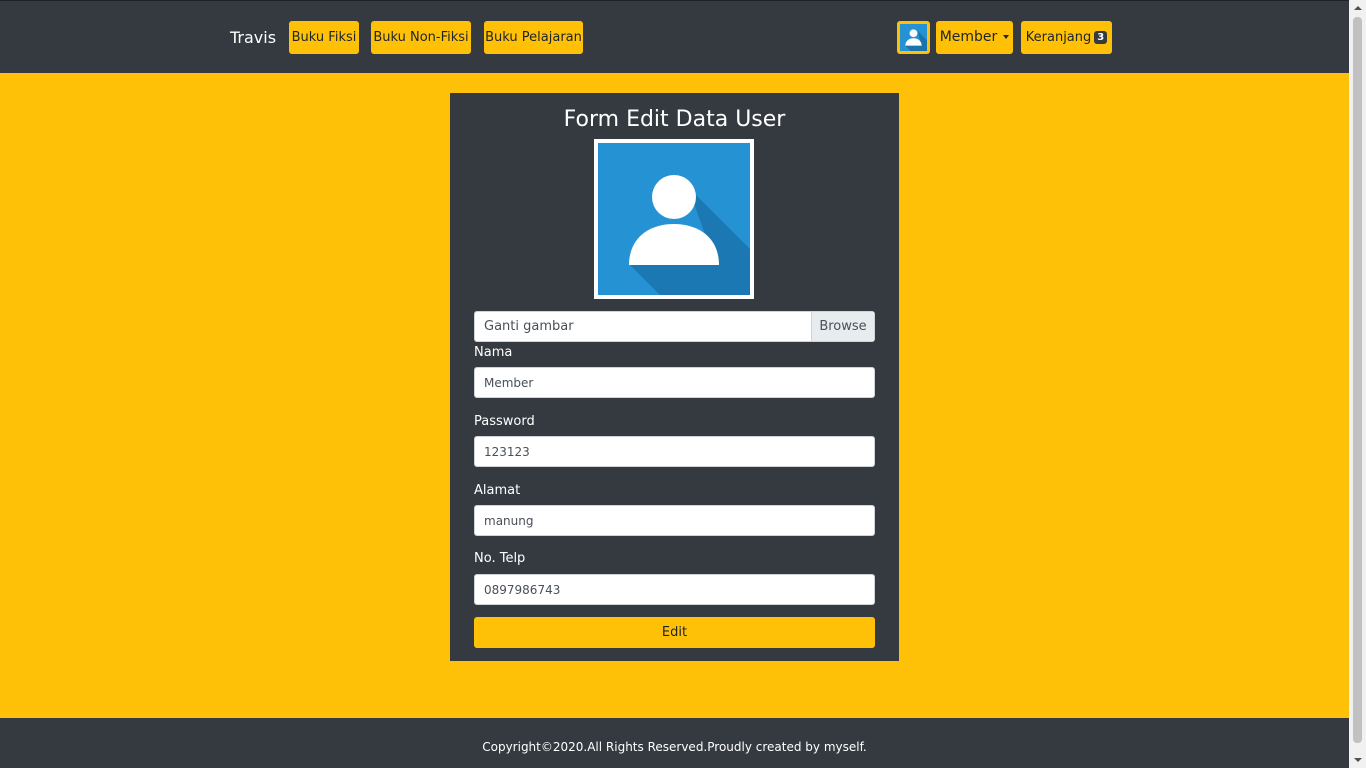 The image size is (1366, 768). Describe the element at coordinates (504, 421) in the screenshot. I see `password-label: Password` at that location.